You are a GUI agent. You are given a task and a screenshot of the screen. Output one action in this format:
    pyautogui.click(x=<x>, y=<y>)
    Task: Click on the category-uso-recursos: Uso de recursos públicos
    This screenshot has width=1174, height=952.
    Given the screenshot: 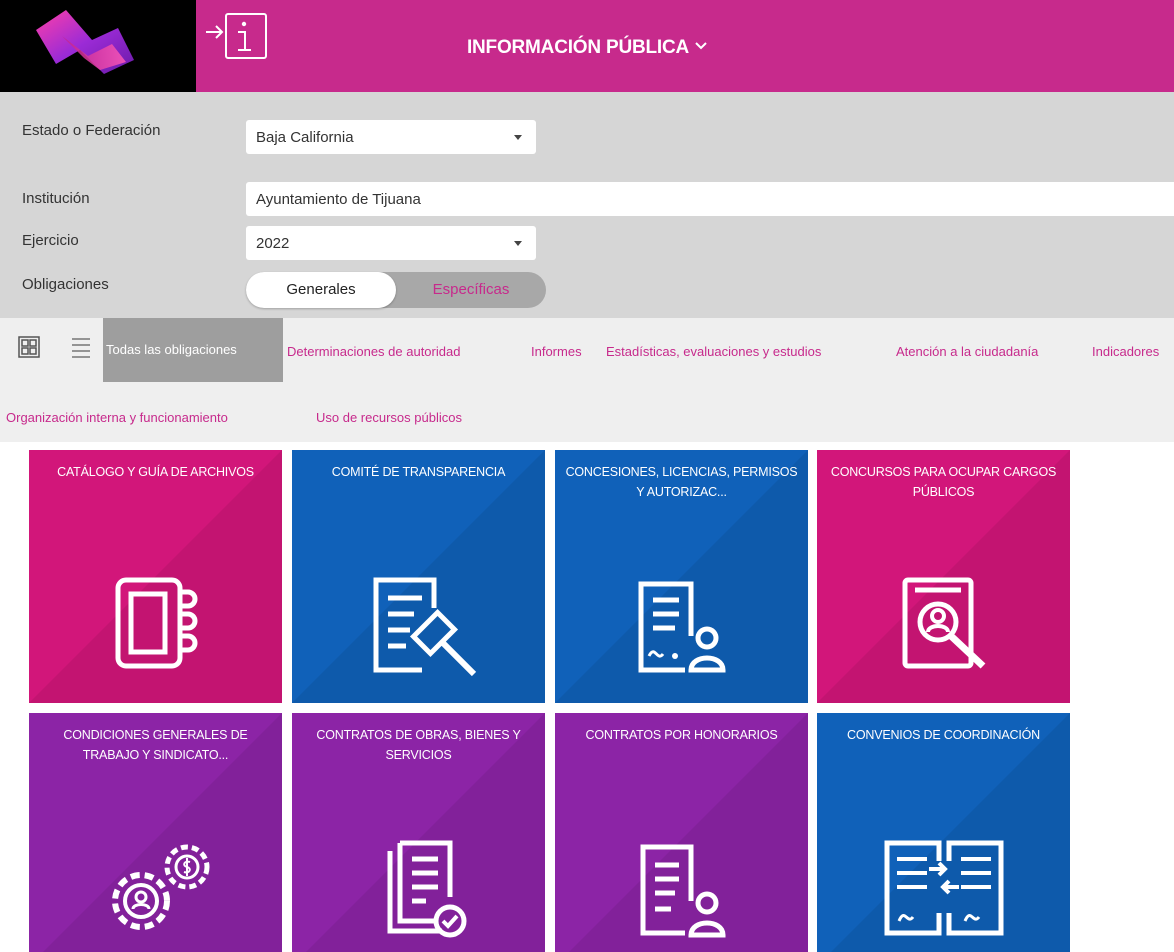 What is the action you would take?
    pyautogui.click(x=389, y=417)
    